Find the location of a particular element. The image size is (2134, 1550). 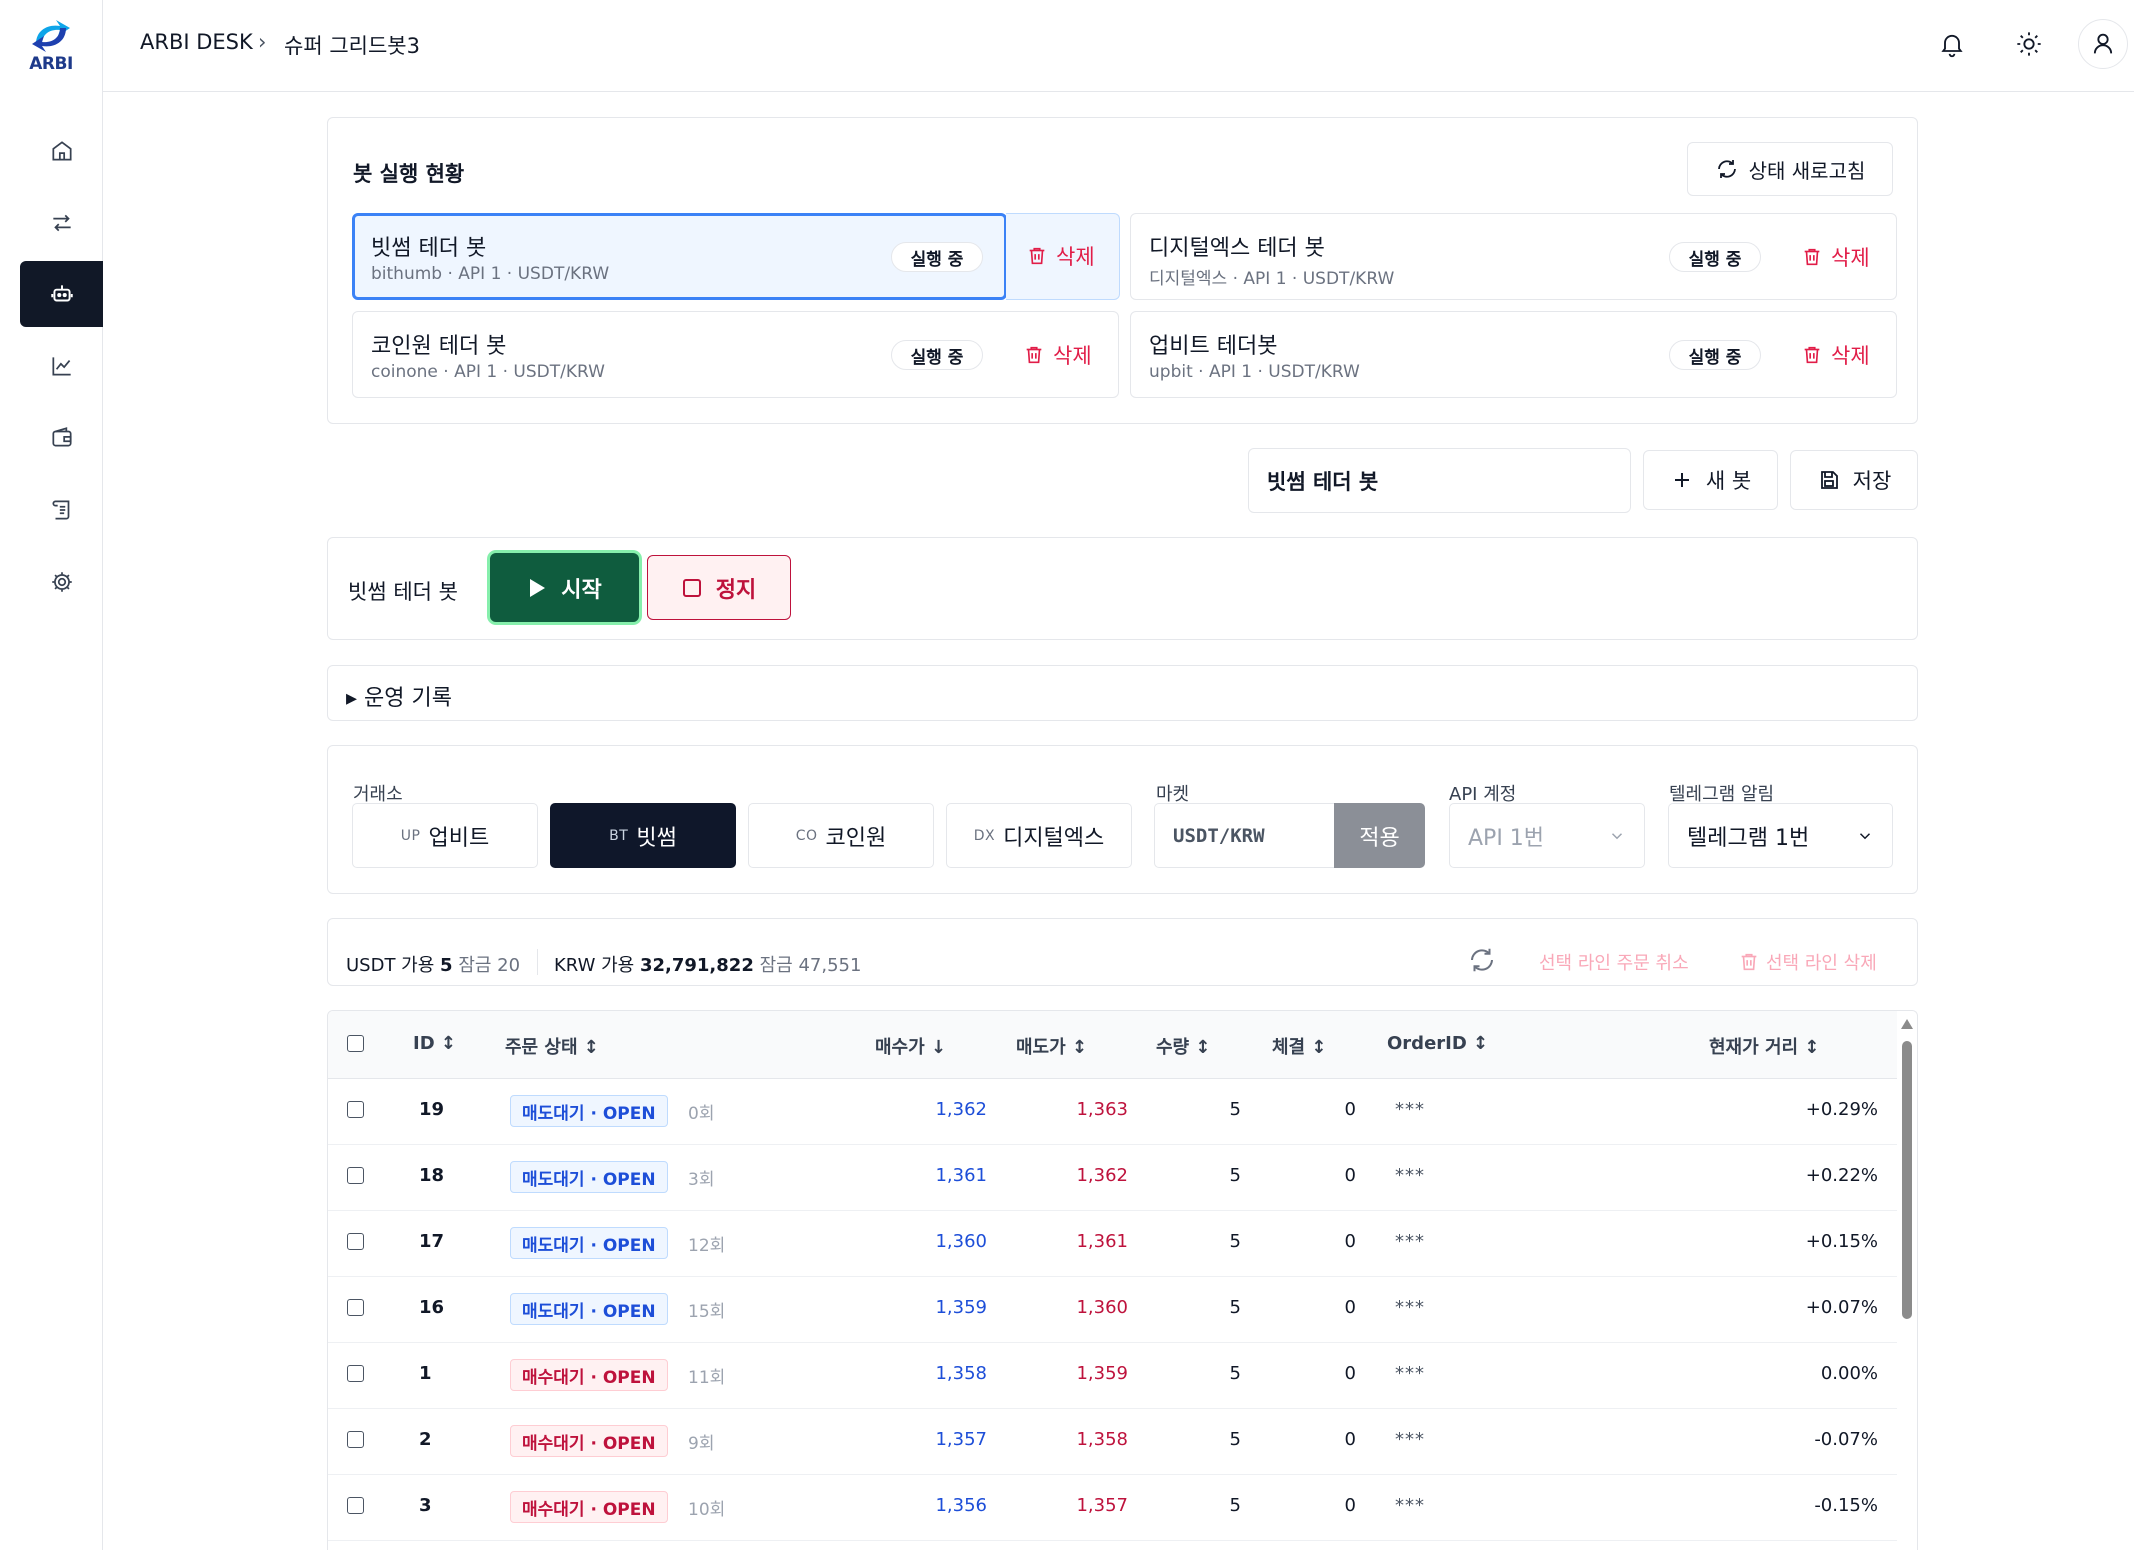

refresh-status-button: 상태 새로고침 is located at coordinates (1790, 169).